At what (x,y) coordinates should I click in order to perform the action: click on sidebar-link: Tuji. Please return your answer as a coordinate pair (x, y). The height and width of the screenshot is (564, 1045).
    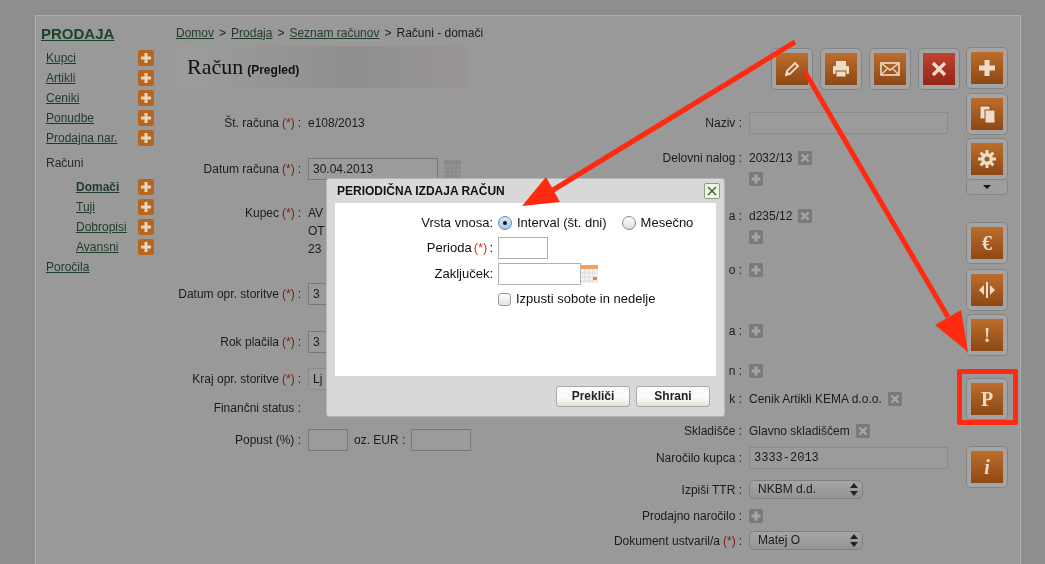
    Looking at the image, I should click on (85, 207).